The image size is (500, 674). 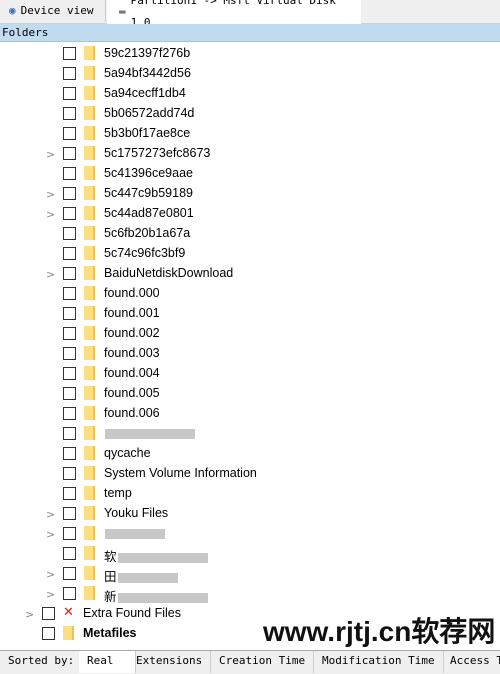 I want to click on folder-row: 软, so click(x=250, y=554).